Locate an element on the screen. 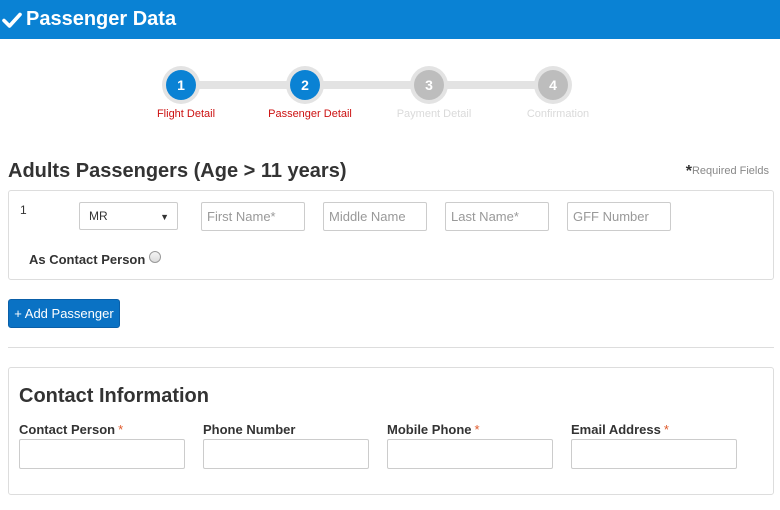 The width and height of the screenshot is (780, 510). step-1-circle: 1 is located at coordinates (181, 85).